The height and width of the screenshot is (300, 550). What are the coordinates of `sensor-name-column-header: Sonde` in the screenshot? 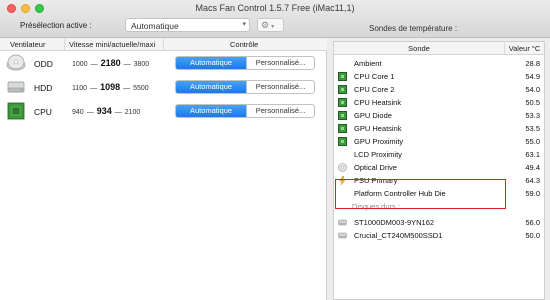 It's located at (419, 48).